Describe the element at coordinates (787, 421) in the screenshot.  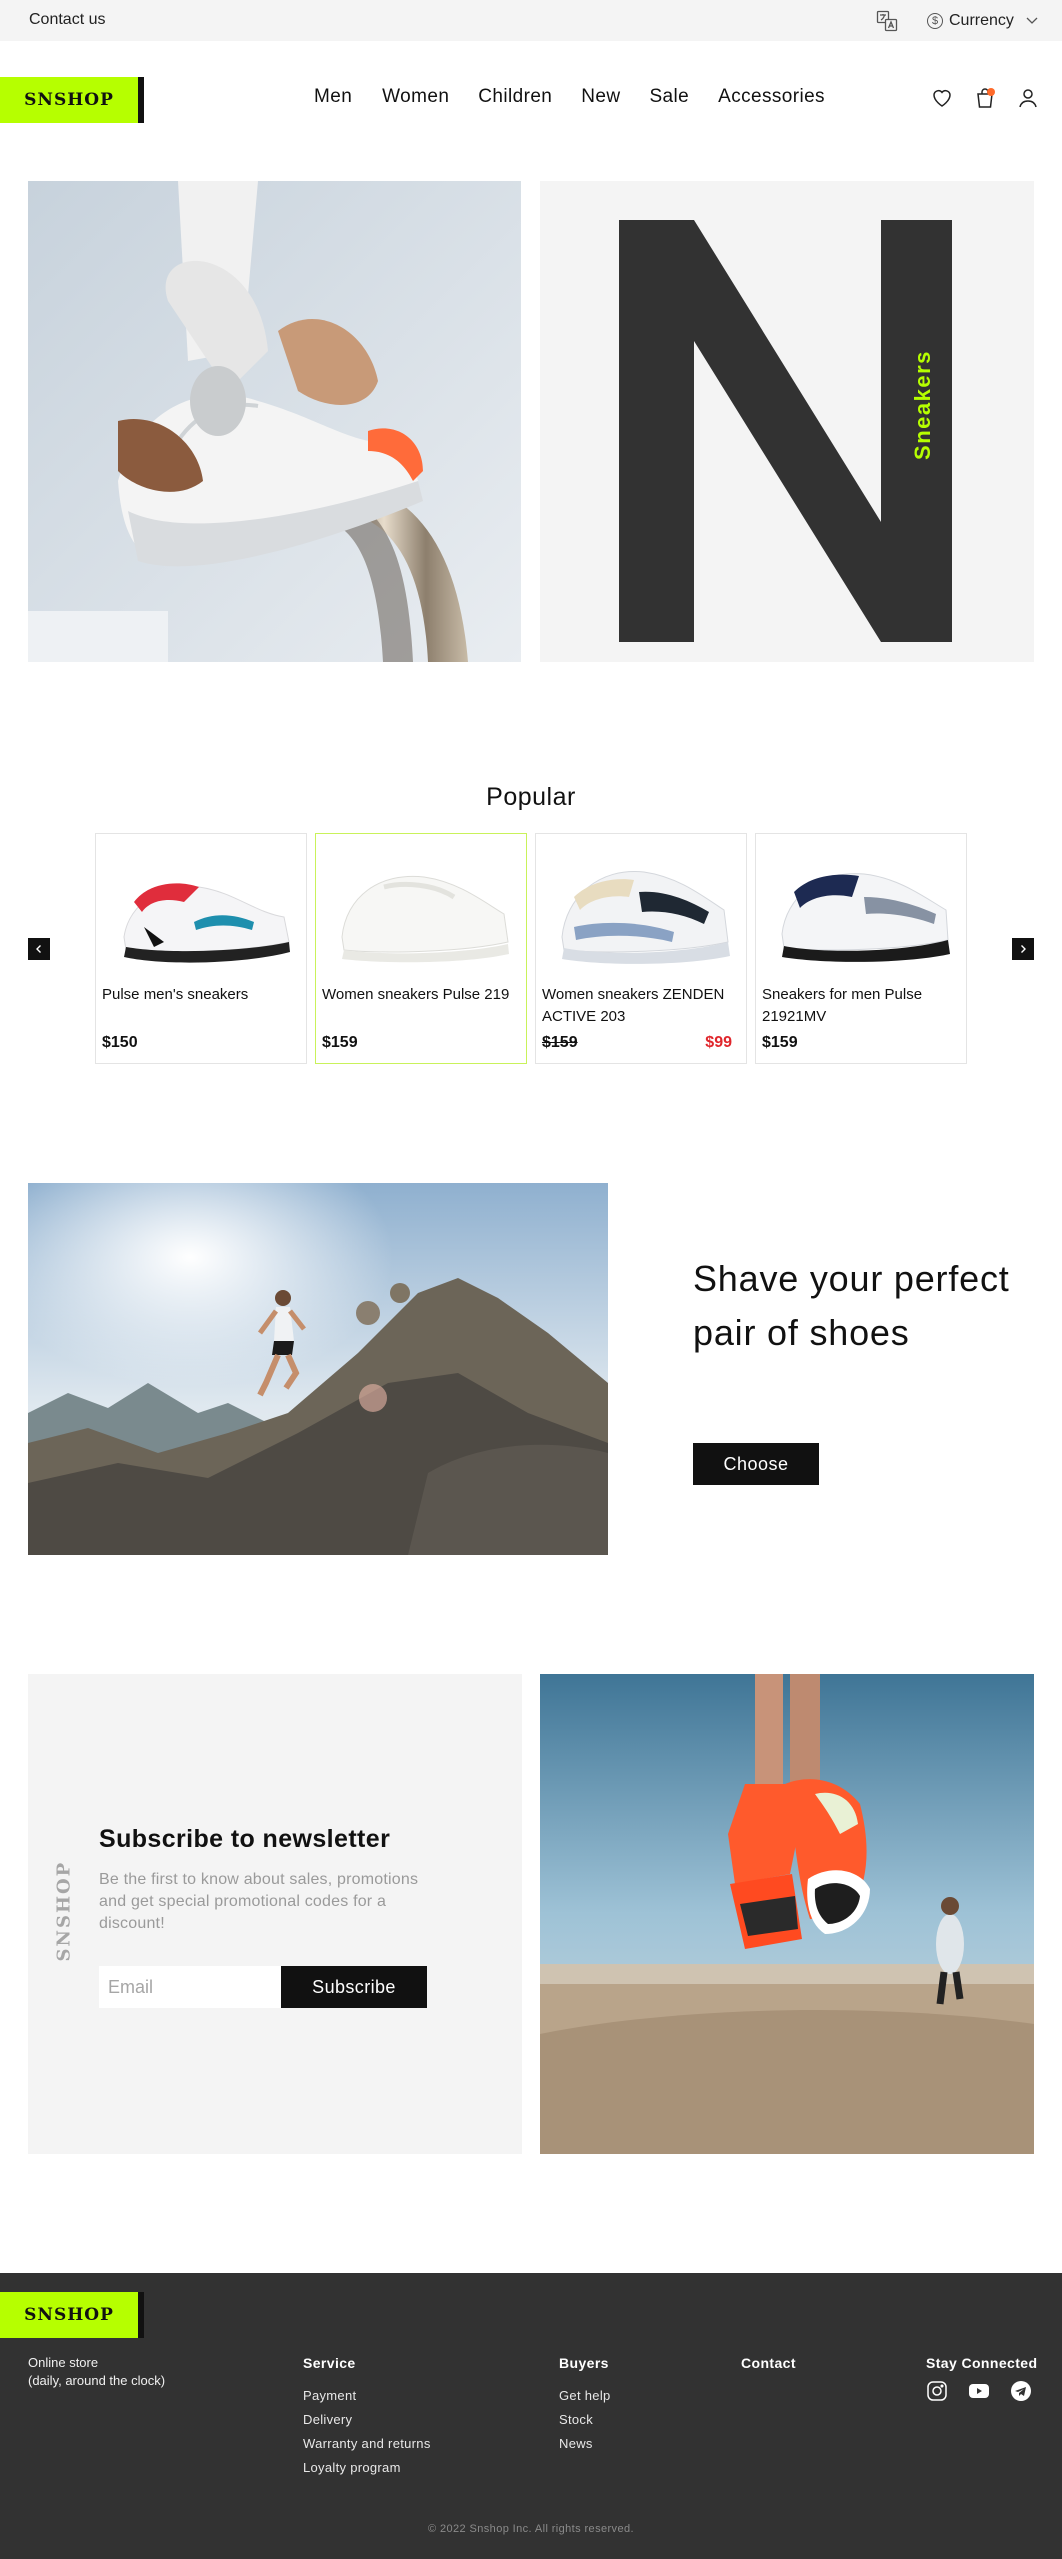
I see `hero-letter-panel: Sneakers` at that location.